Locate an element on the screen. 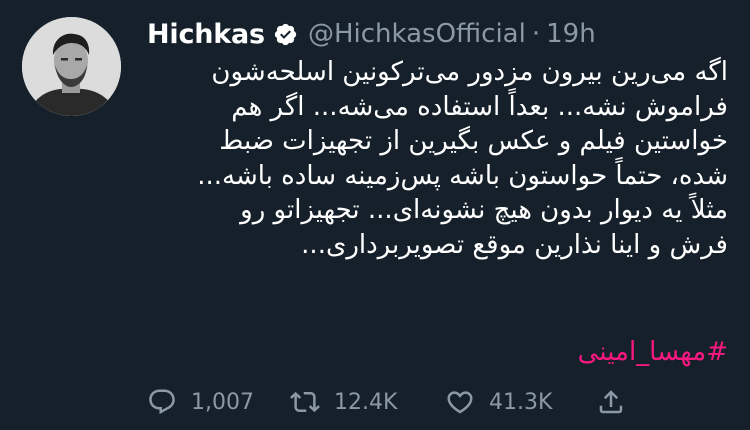  share-icon is located at coordinates (611, 402).